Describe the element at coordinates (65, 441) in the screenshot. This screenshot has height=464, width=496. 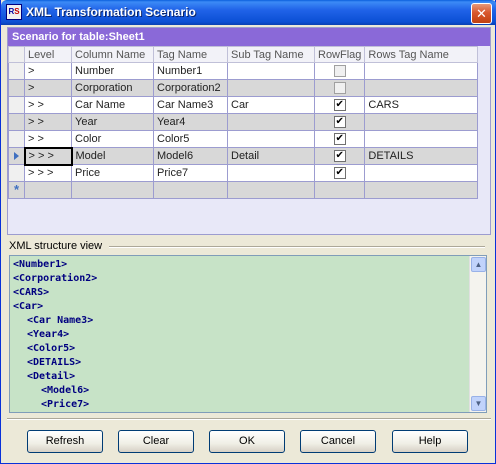
I see `refresh-button: Refresh` at that location.